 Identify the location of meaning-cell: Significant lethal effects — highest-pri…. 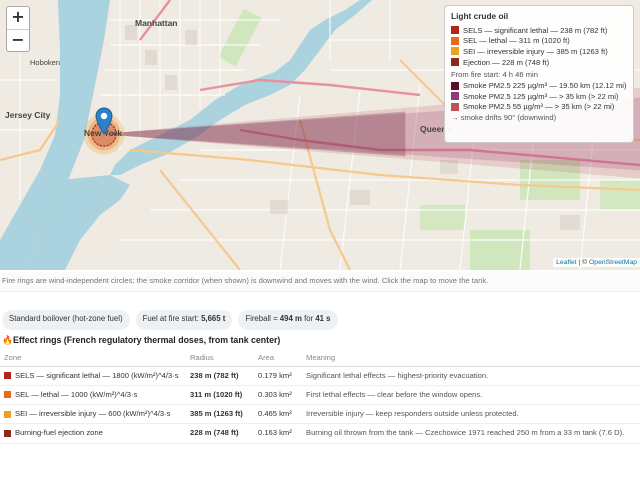
(471, 376).